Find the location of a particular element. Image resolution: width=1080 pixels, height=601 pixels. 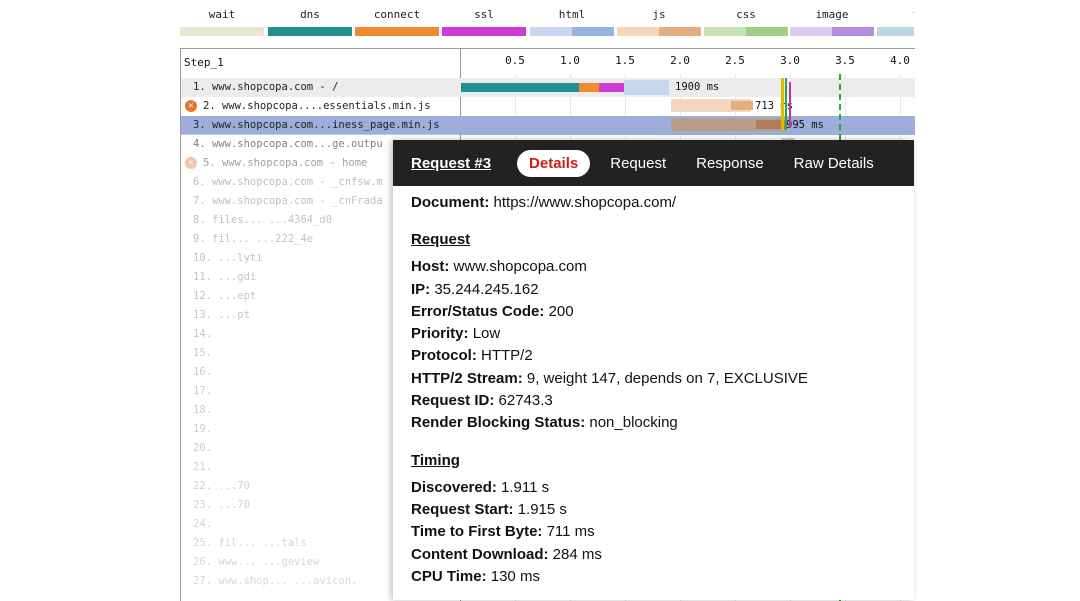

legend-dns: dns is located at coordinates (310, 22).